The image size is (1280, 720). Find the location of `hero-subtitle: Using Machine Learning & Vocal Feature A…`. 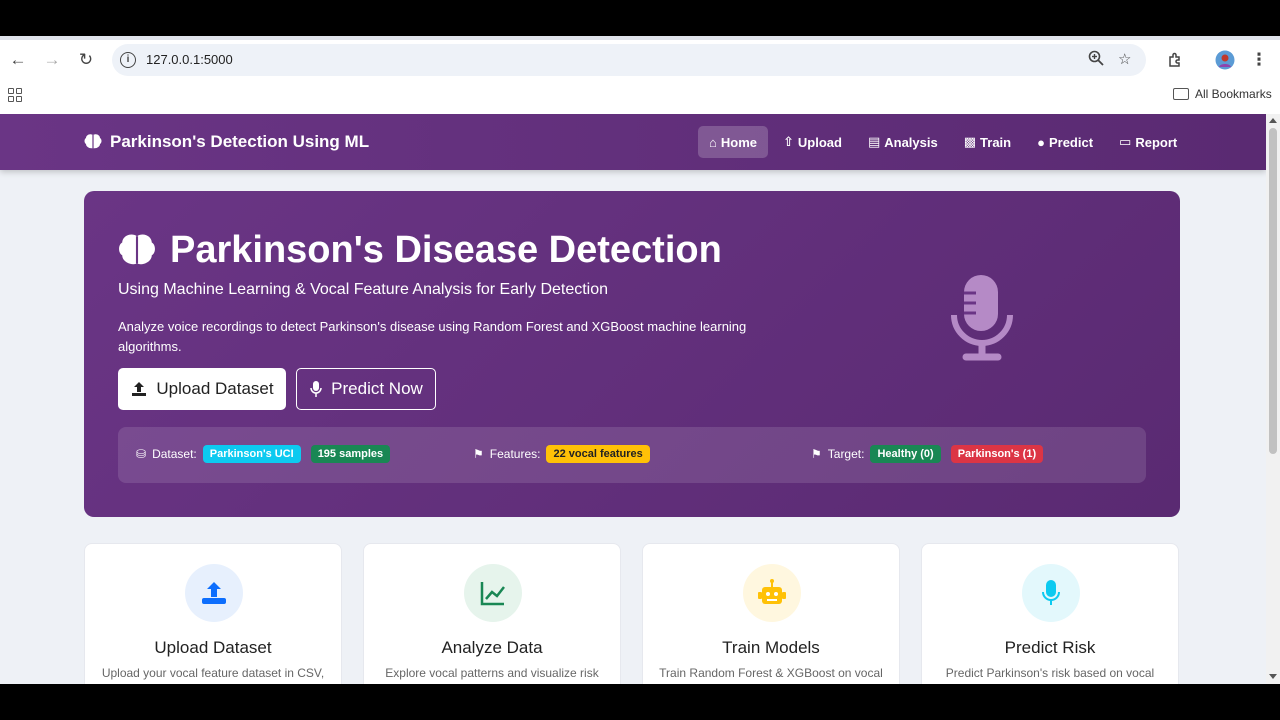

hero-subtitle: Using Machine Learning & Vocal Feature A… is located at coordinates (363, 289).